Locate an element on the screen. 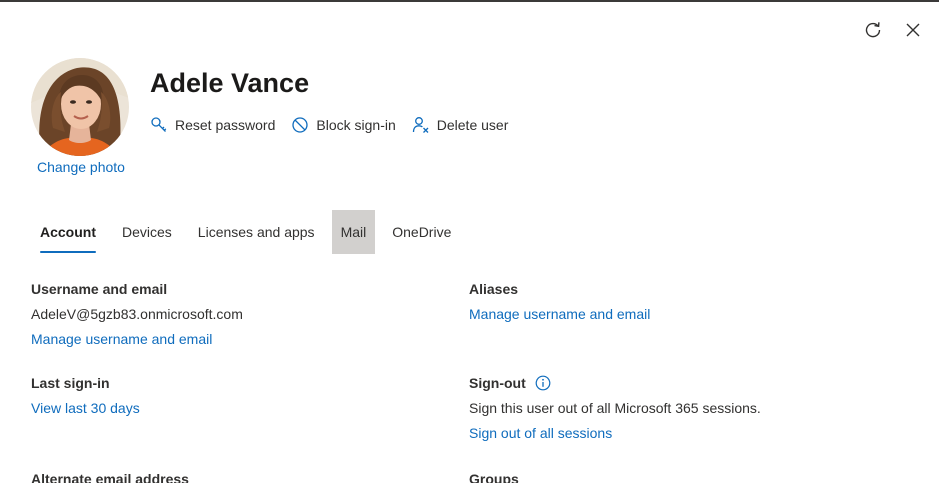  username-email-title: Username and email is located at coordinates (99, 289).